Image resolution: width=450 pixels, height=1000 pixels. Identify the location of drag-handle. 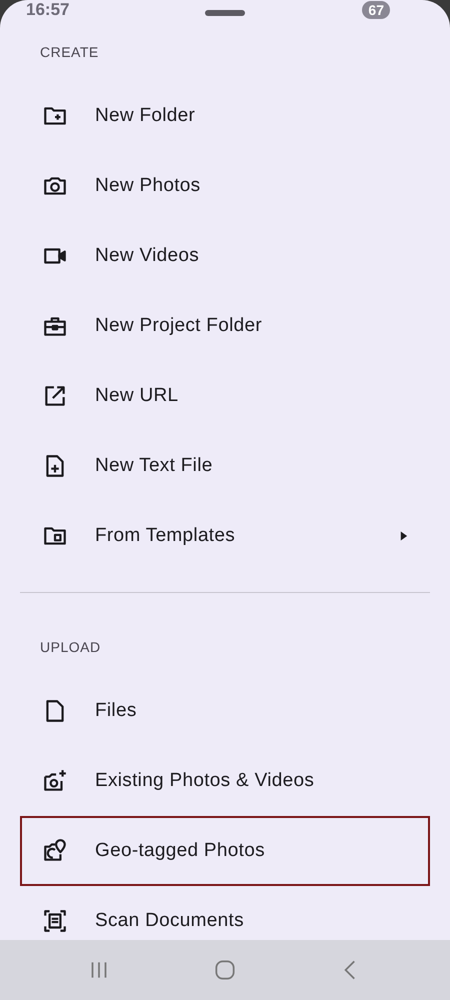
(225, 13).